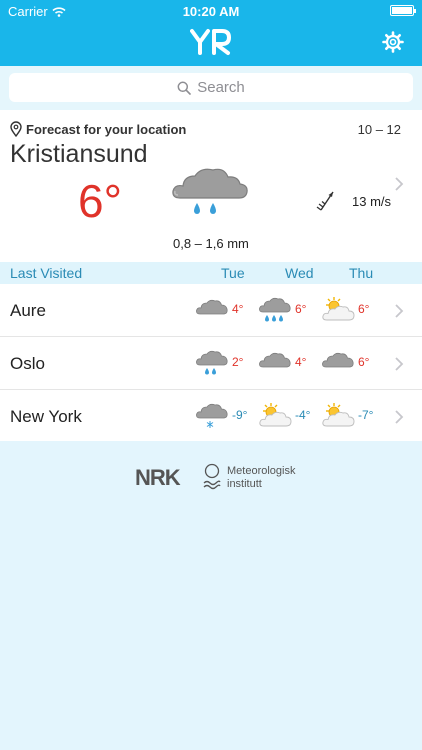 Image resolution: width=422 pixels, height=750 pixels. I want to click on city-name: Kristiansund, so click(79, 154).